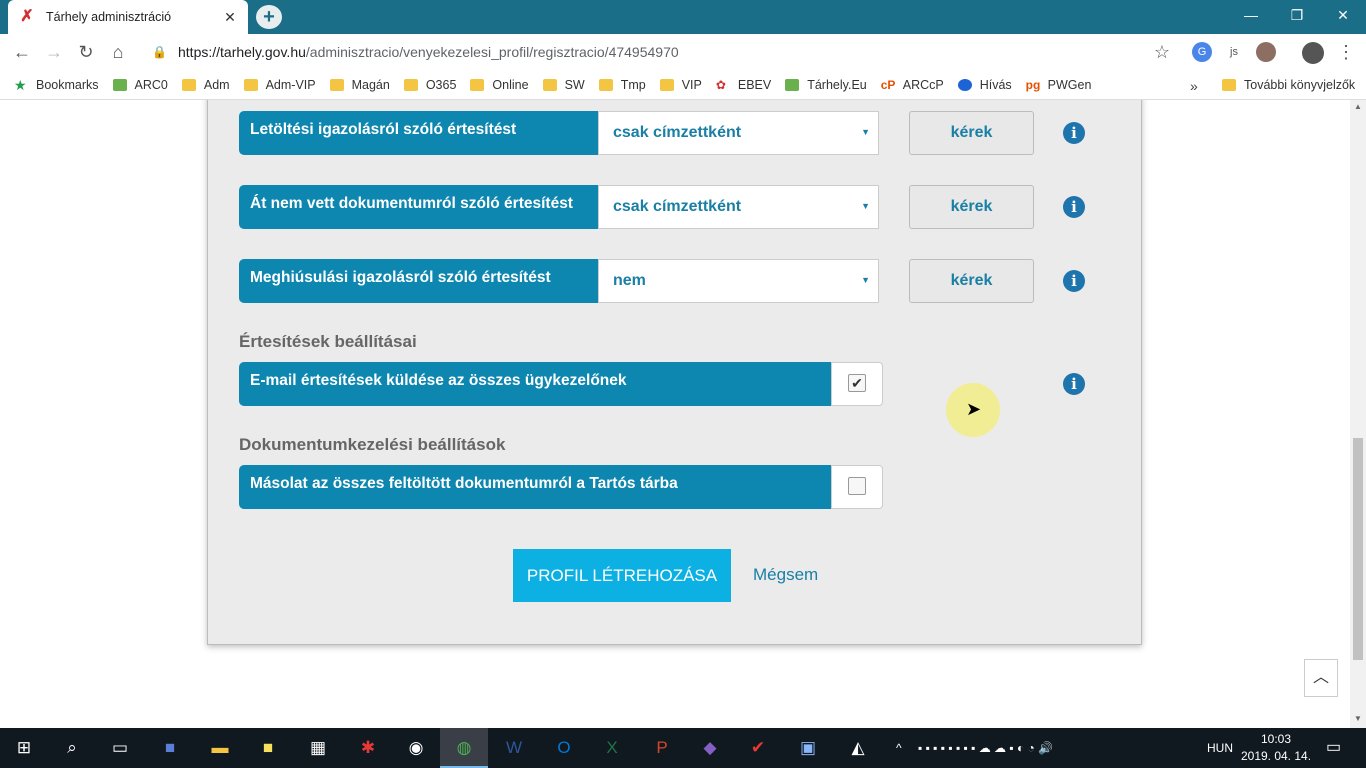 Image resolution: width=1366 pixels, height=768 pixels. What do you see at coordinates (1202, 52) in the screenshot?
I see `translate-extension-icon: G` at bounding box center [1202, 52].